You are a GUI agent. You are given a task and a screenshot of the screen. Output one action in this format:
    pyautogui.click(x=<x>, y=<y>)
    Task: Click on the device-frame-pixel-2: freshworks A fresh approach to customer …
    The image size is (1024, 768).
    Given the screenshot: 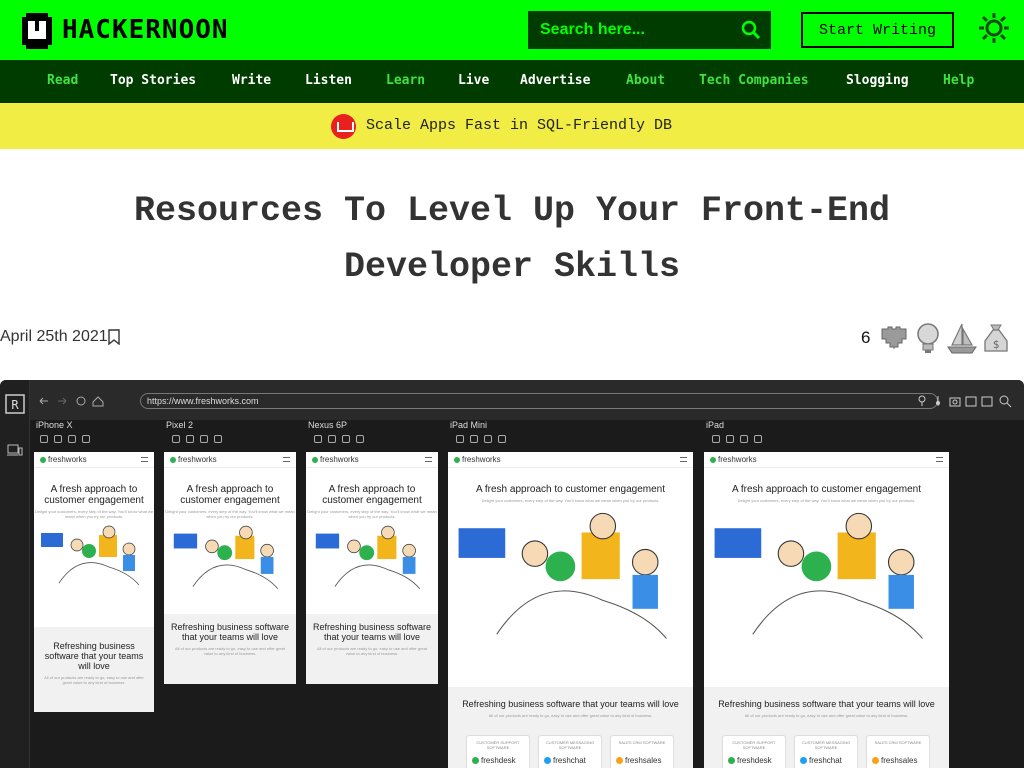 What is the action you would take?
    pyautogui.click(x=230, y=568)
    